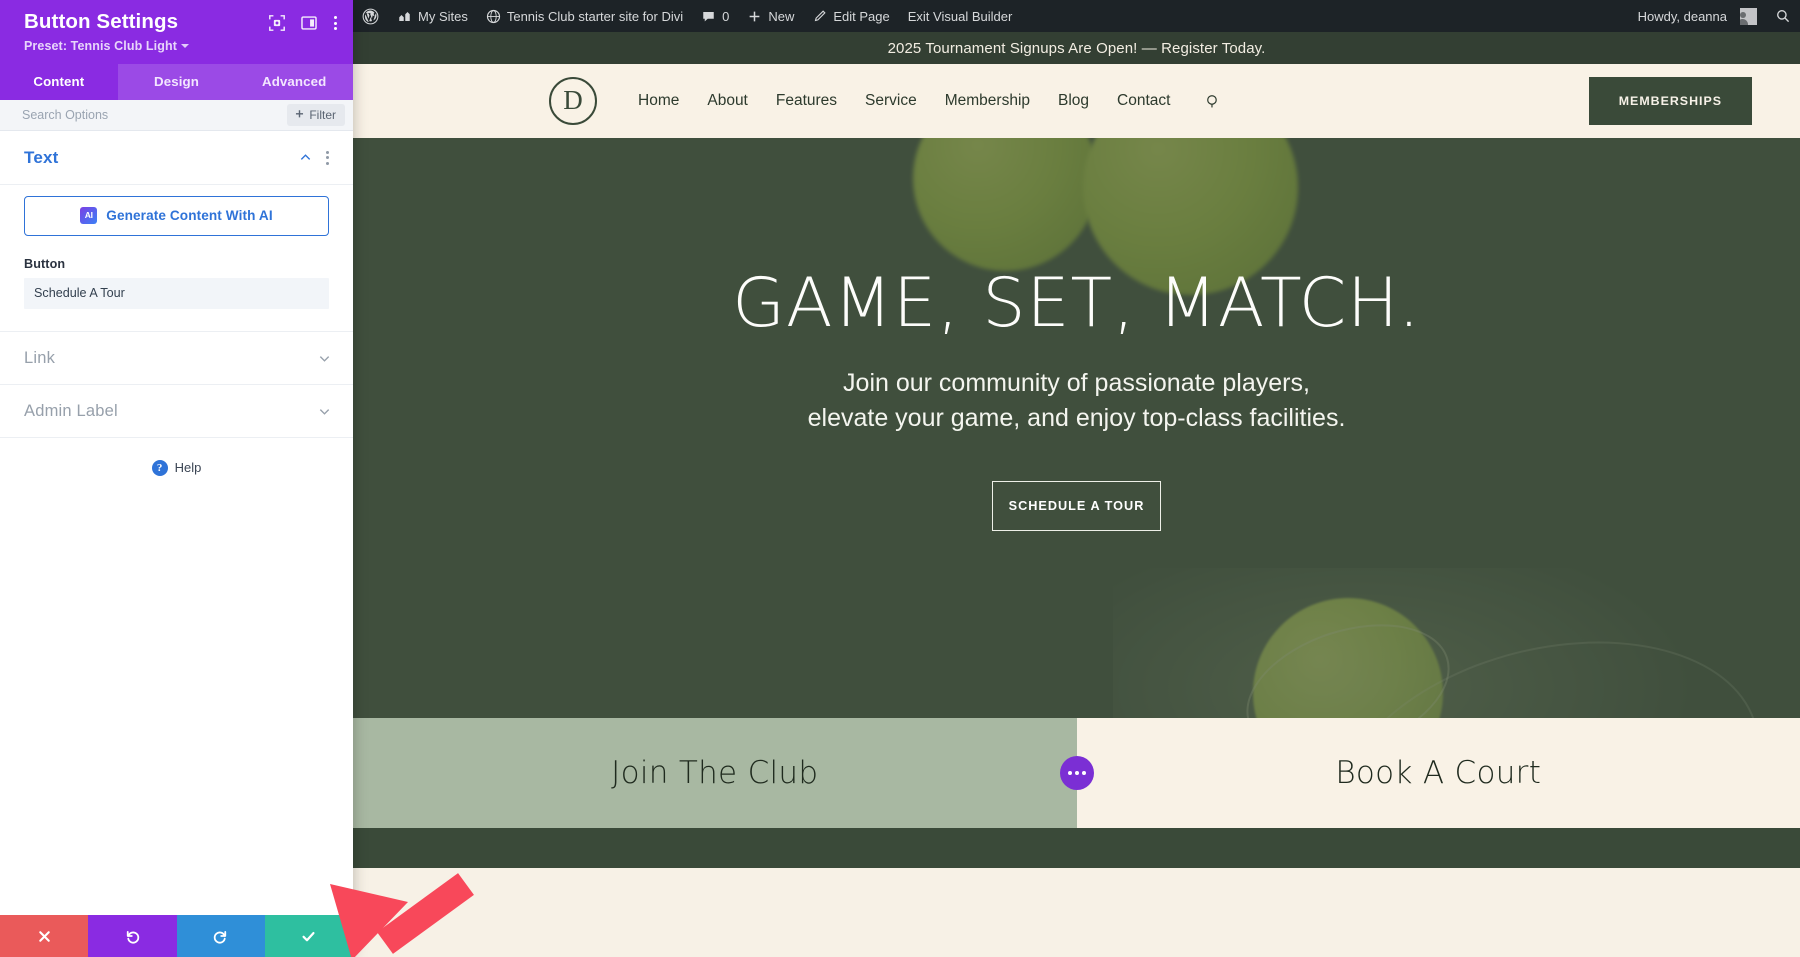 This screenshot has width=1800, height=957. What do you see at coordinates (595, 16) in the screenshot?
I see `admin-bar-label-site-name: Tennis Club starter site for Divi` at bounding box center [595, 16].